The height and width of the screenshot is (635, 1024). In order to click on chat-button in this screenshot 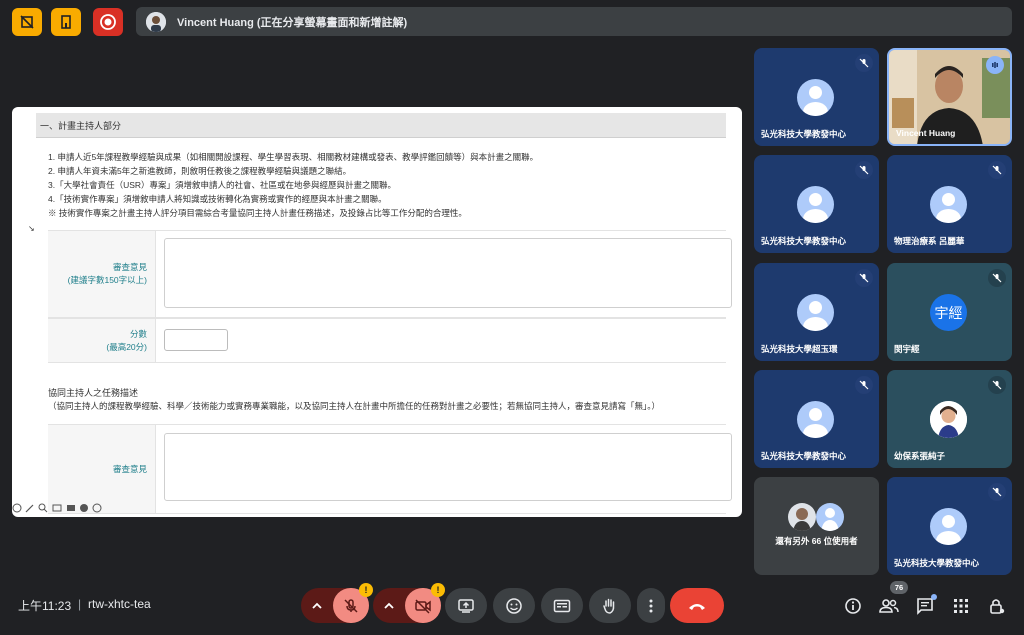, I will do `click(925, 606)`.